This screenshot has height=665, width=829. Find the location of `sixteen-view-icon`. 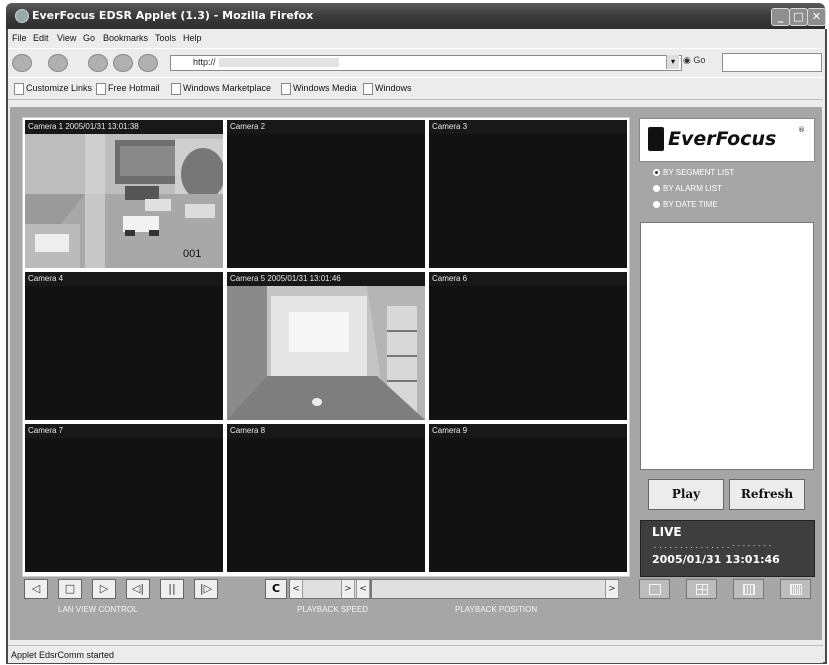

sixteen-view-icon is located at coordinates (796, 589).